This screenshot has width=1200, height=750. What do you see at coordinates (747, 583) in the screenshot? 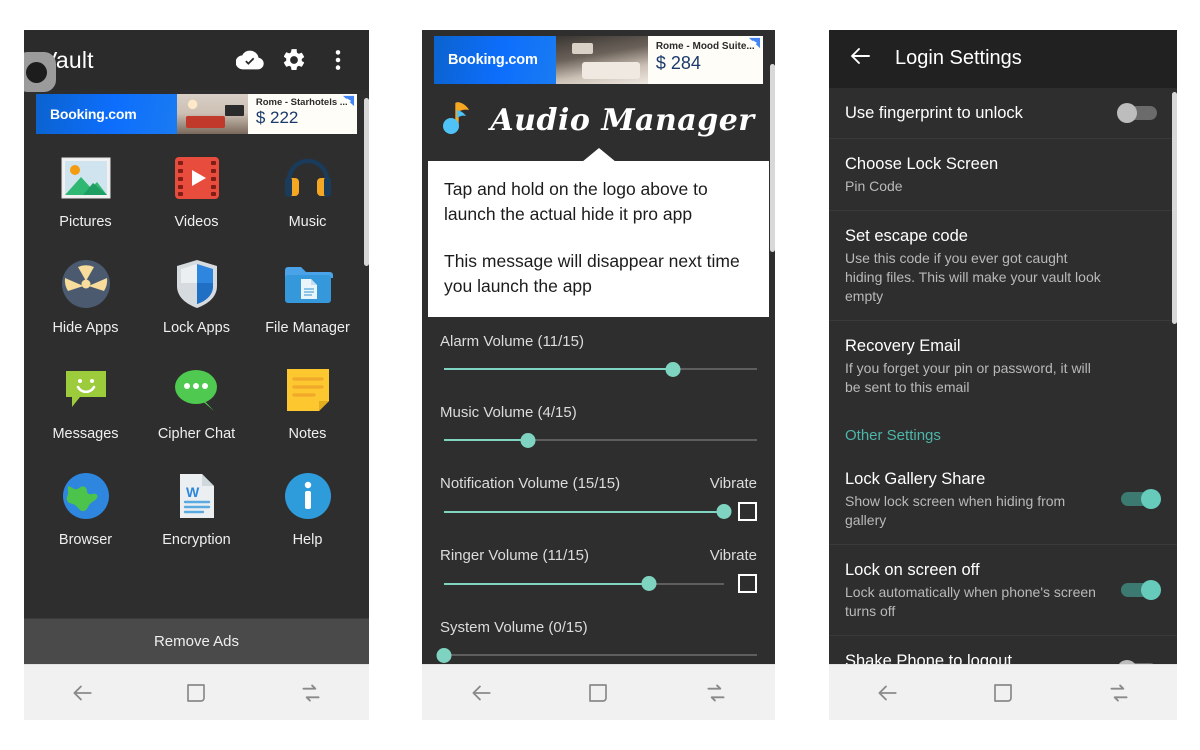
I see `ringer-vibrate-checkbox` at bounding box center [747, 583].